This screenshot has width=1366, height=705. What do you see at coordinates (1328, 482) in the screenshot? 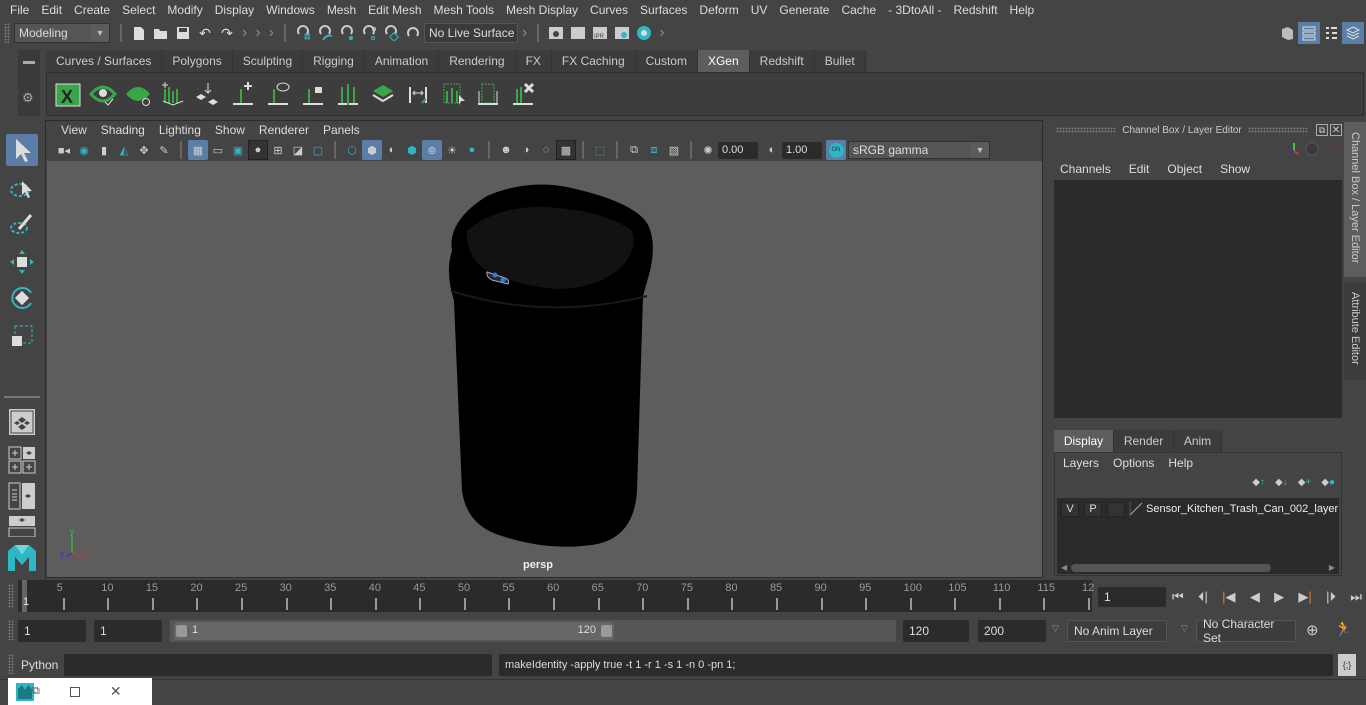
I see `new-layer-selected-icon: ◆●` at bounding box center [1328, 482].